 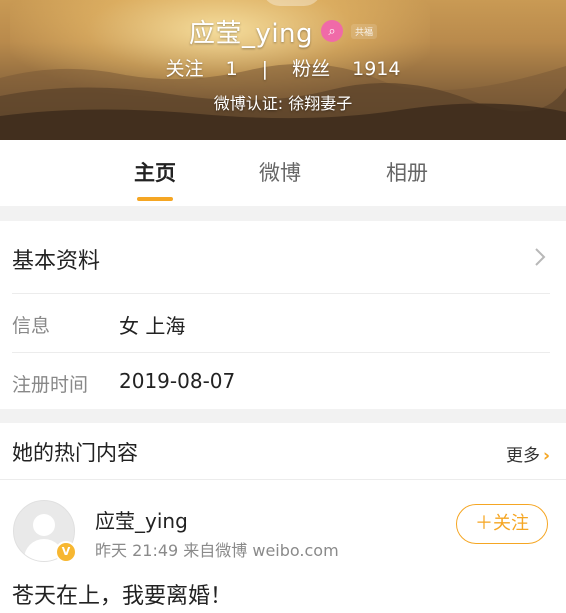 What do you see at coordinates (280, 173) in the screenshot?
I see `tab-weibo: 微博` at bounding box center [280, 173].